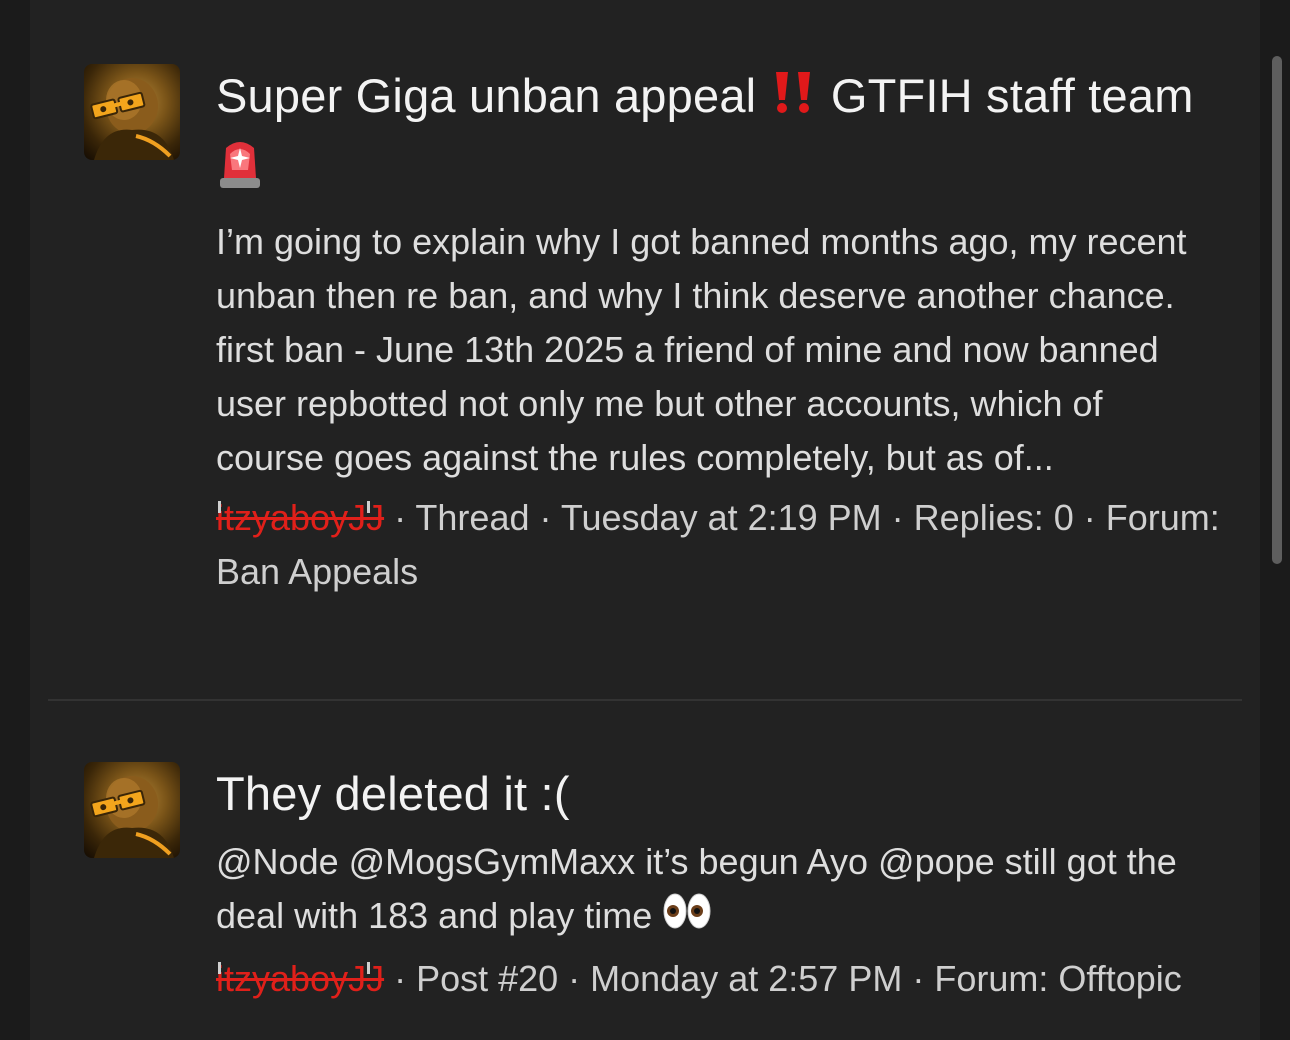 Image resolution: width=1290 pixels, height=1040 pixels. I want to click on police-light-icon, so click(240, 170).